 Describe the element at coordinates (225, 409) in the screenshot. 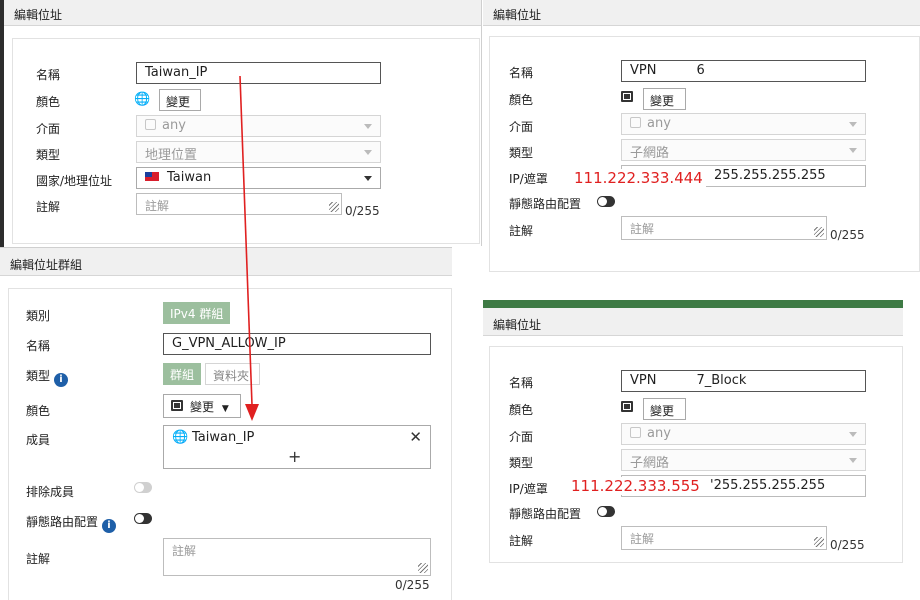

I see `caret-down-icon: ▼` at that location.